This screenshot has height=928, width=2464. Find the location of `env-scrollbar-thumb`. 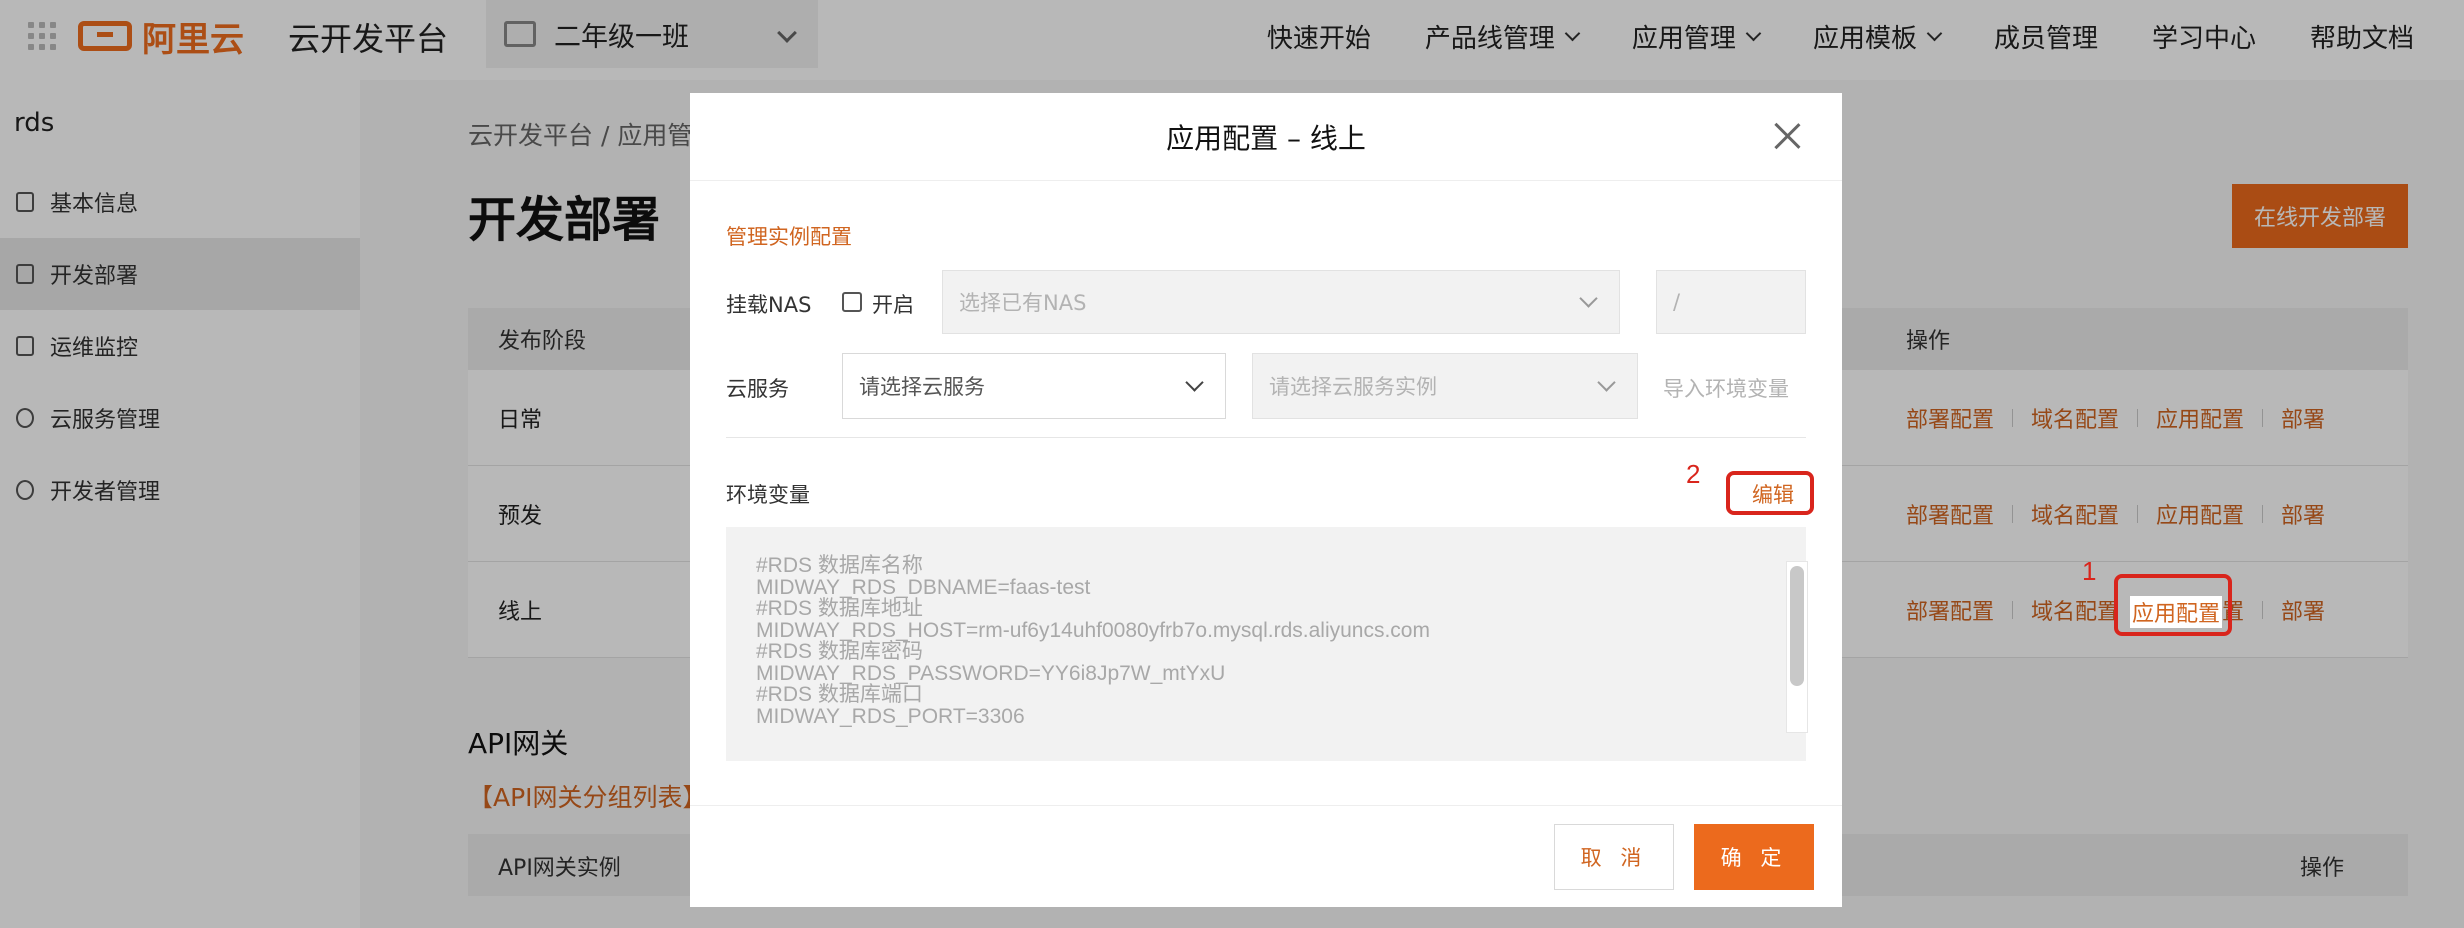

env-scrollbar-thumb is located at coordinates (1797, 626).